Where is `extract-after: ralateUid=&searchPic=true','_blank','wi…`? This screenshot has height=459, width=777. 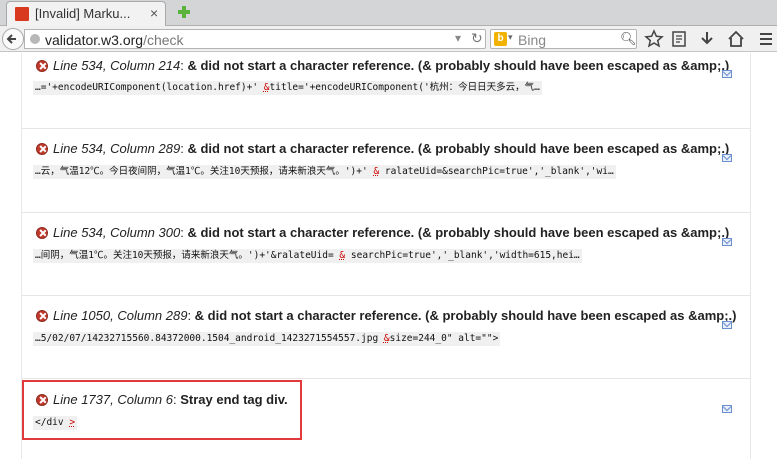
extract-after: ralateUid=&searchPic=true','_blank','wi… is located at coordinates (499, 171).